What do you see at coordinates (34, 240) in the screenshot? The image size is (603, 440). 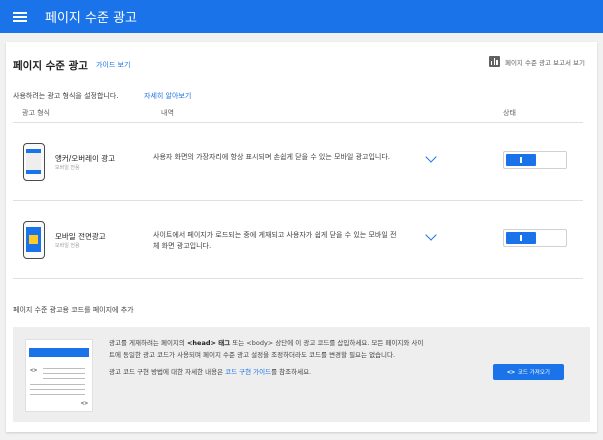 I see `vignette-phone-icon` at bounding box center [34, 240].